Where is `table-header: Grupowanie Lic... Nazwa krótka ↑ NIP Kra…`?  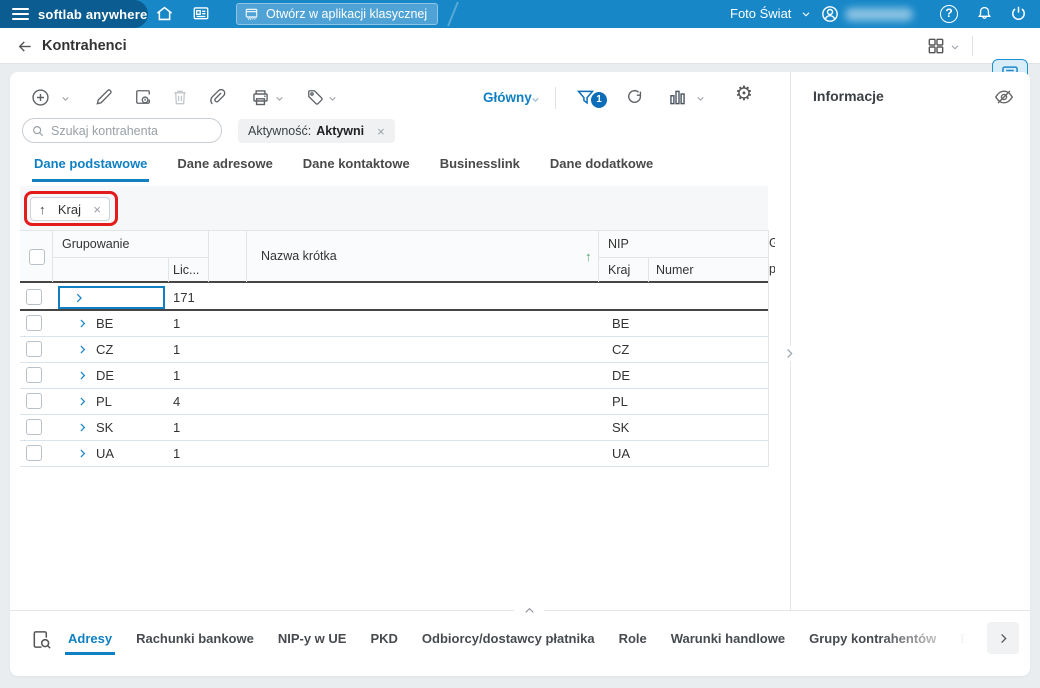 table-header: Grupowanie Lic... Nazwa krótka ↑ NIP Kra… is located at coordinates (394, 256).